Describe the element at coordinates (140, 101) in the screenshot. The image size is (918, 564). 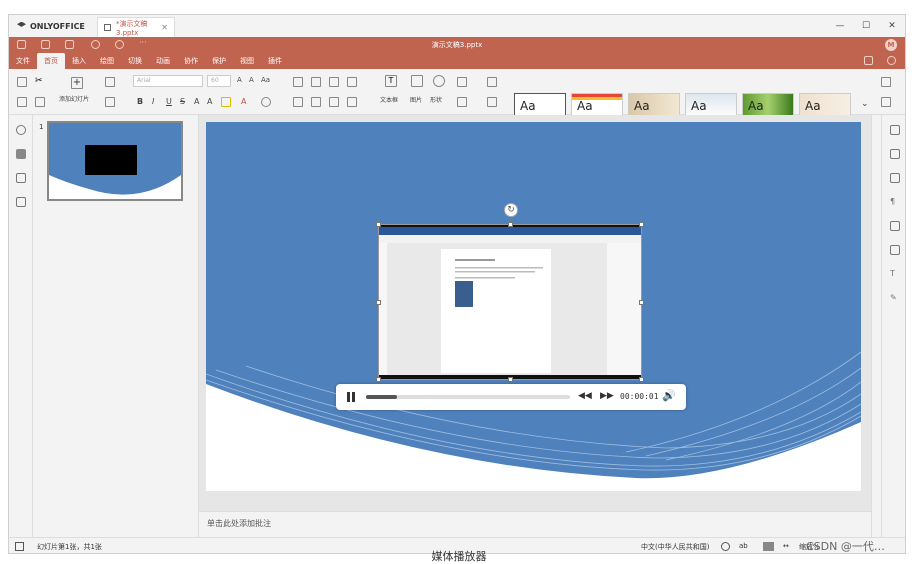
I see `bold-icon: B` at that location.